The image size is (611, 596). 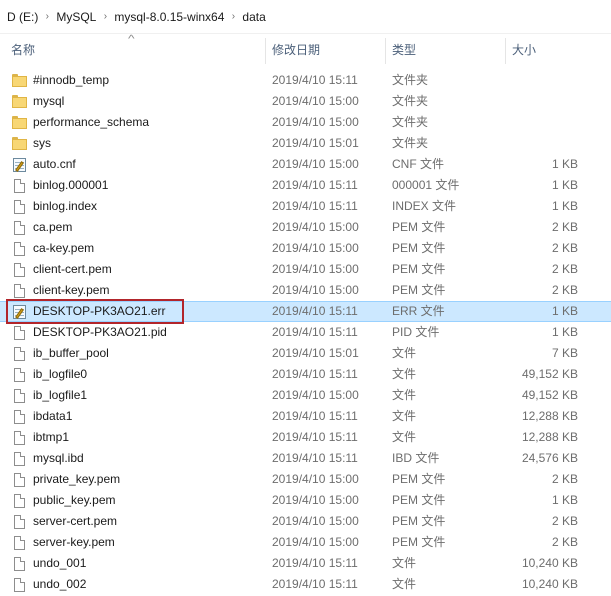 What do you see at coordinates (305, 164) in the screenshot?
I see `file-row: auto.cnf 2019/4/10 15:00 CNF 文件 1 KB` at bounding box center [305, 164].